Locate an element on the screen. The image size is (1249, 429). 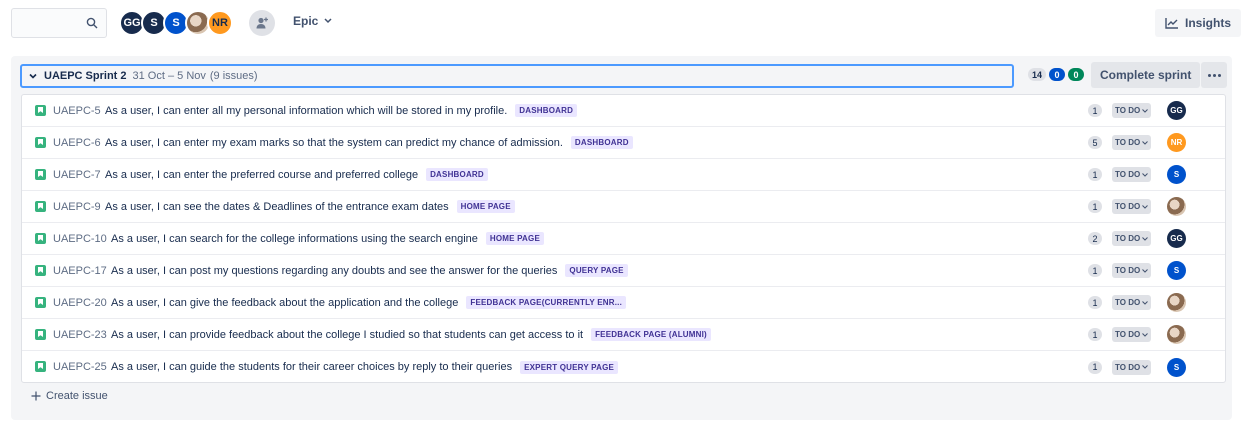
add-people-button is located at coordinates (262, 23).